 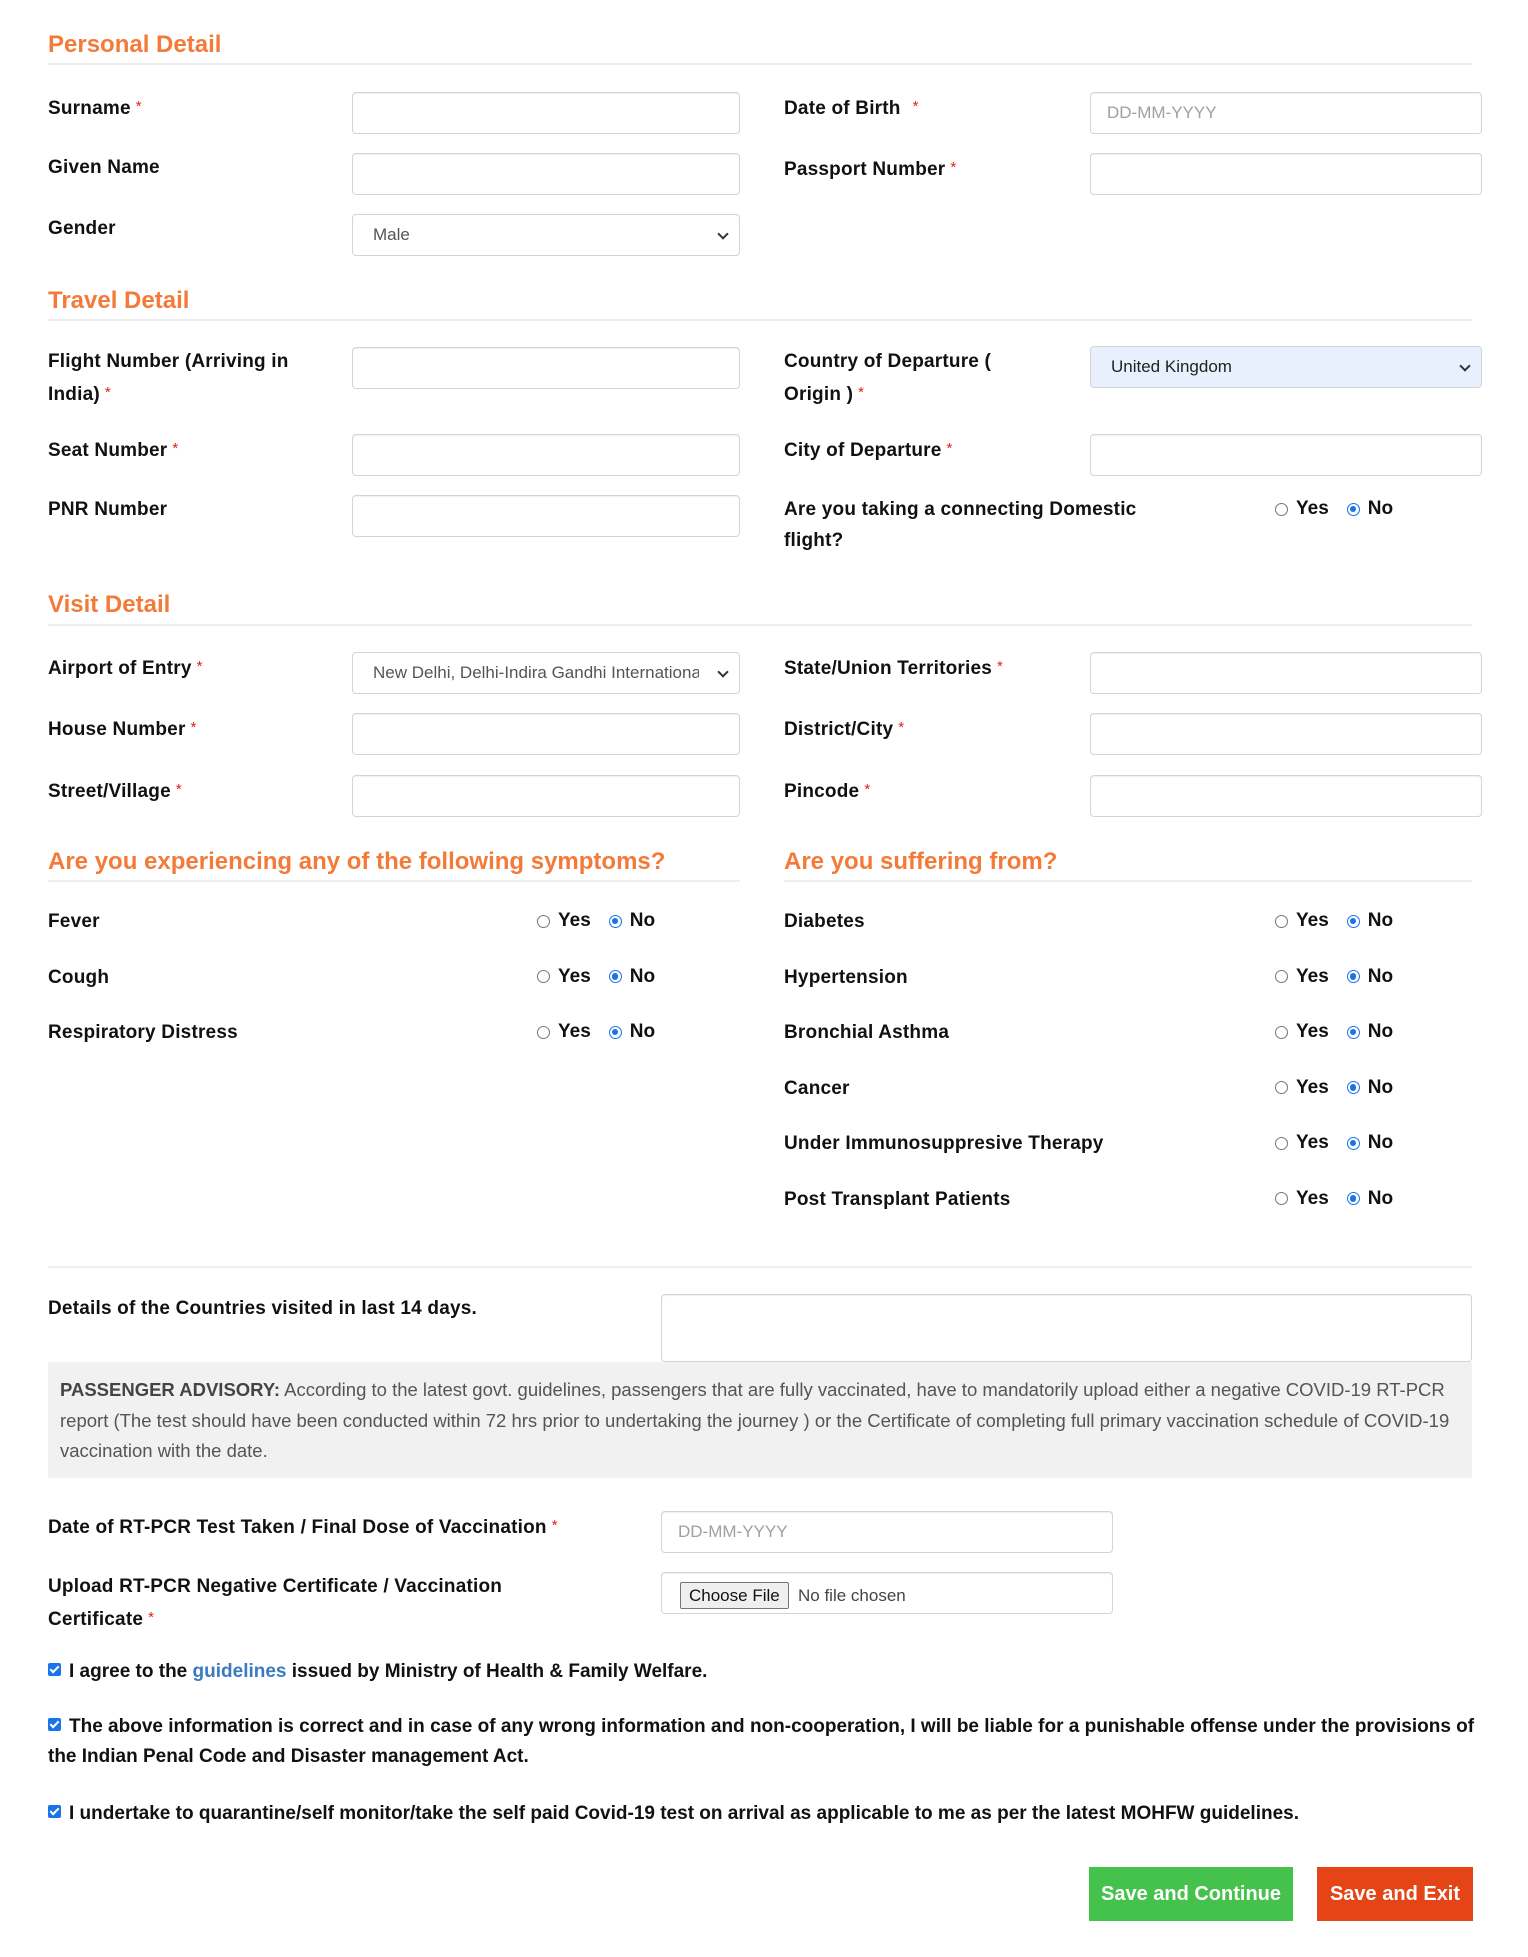 What do you see at coordinates (887, 1532) in the screenshot?
I see `rtpcr-date-input` at bounding box center [887, 1532].